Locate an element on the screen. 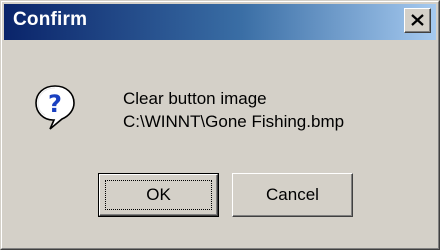 This screenshot has height=250, width=440. close-icon is located at coordinates (417, 20).